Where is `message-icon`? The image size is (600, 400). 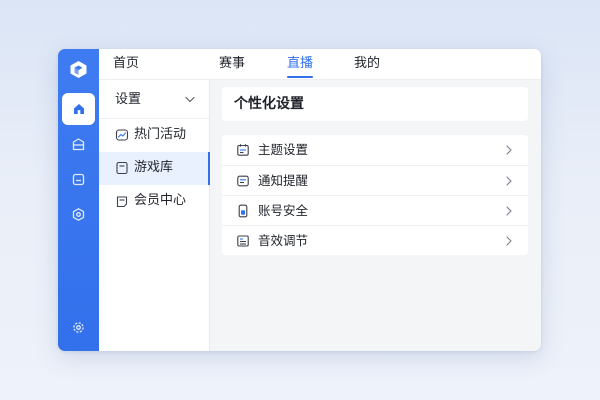 message-icon is located at coordinates (243, 181).